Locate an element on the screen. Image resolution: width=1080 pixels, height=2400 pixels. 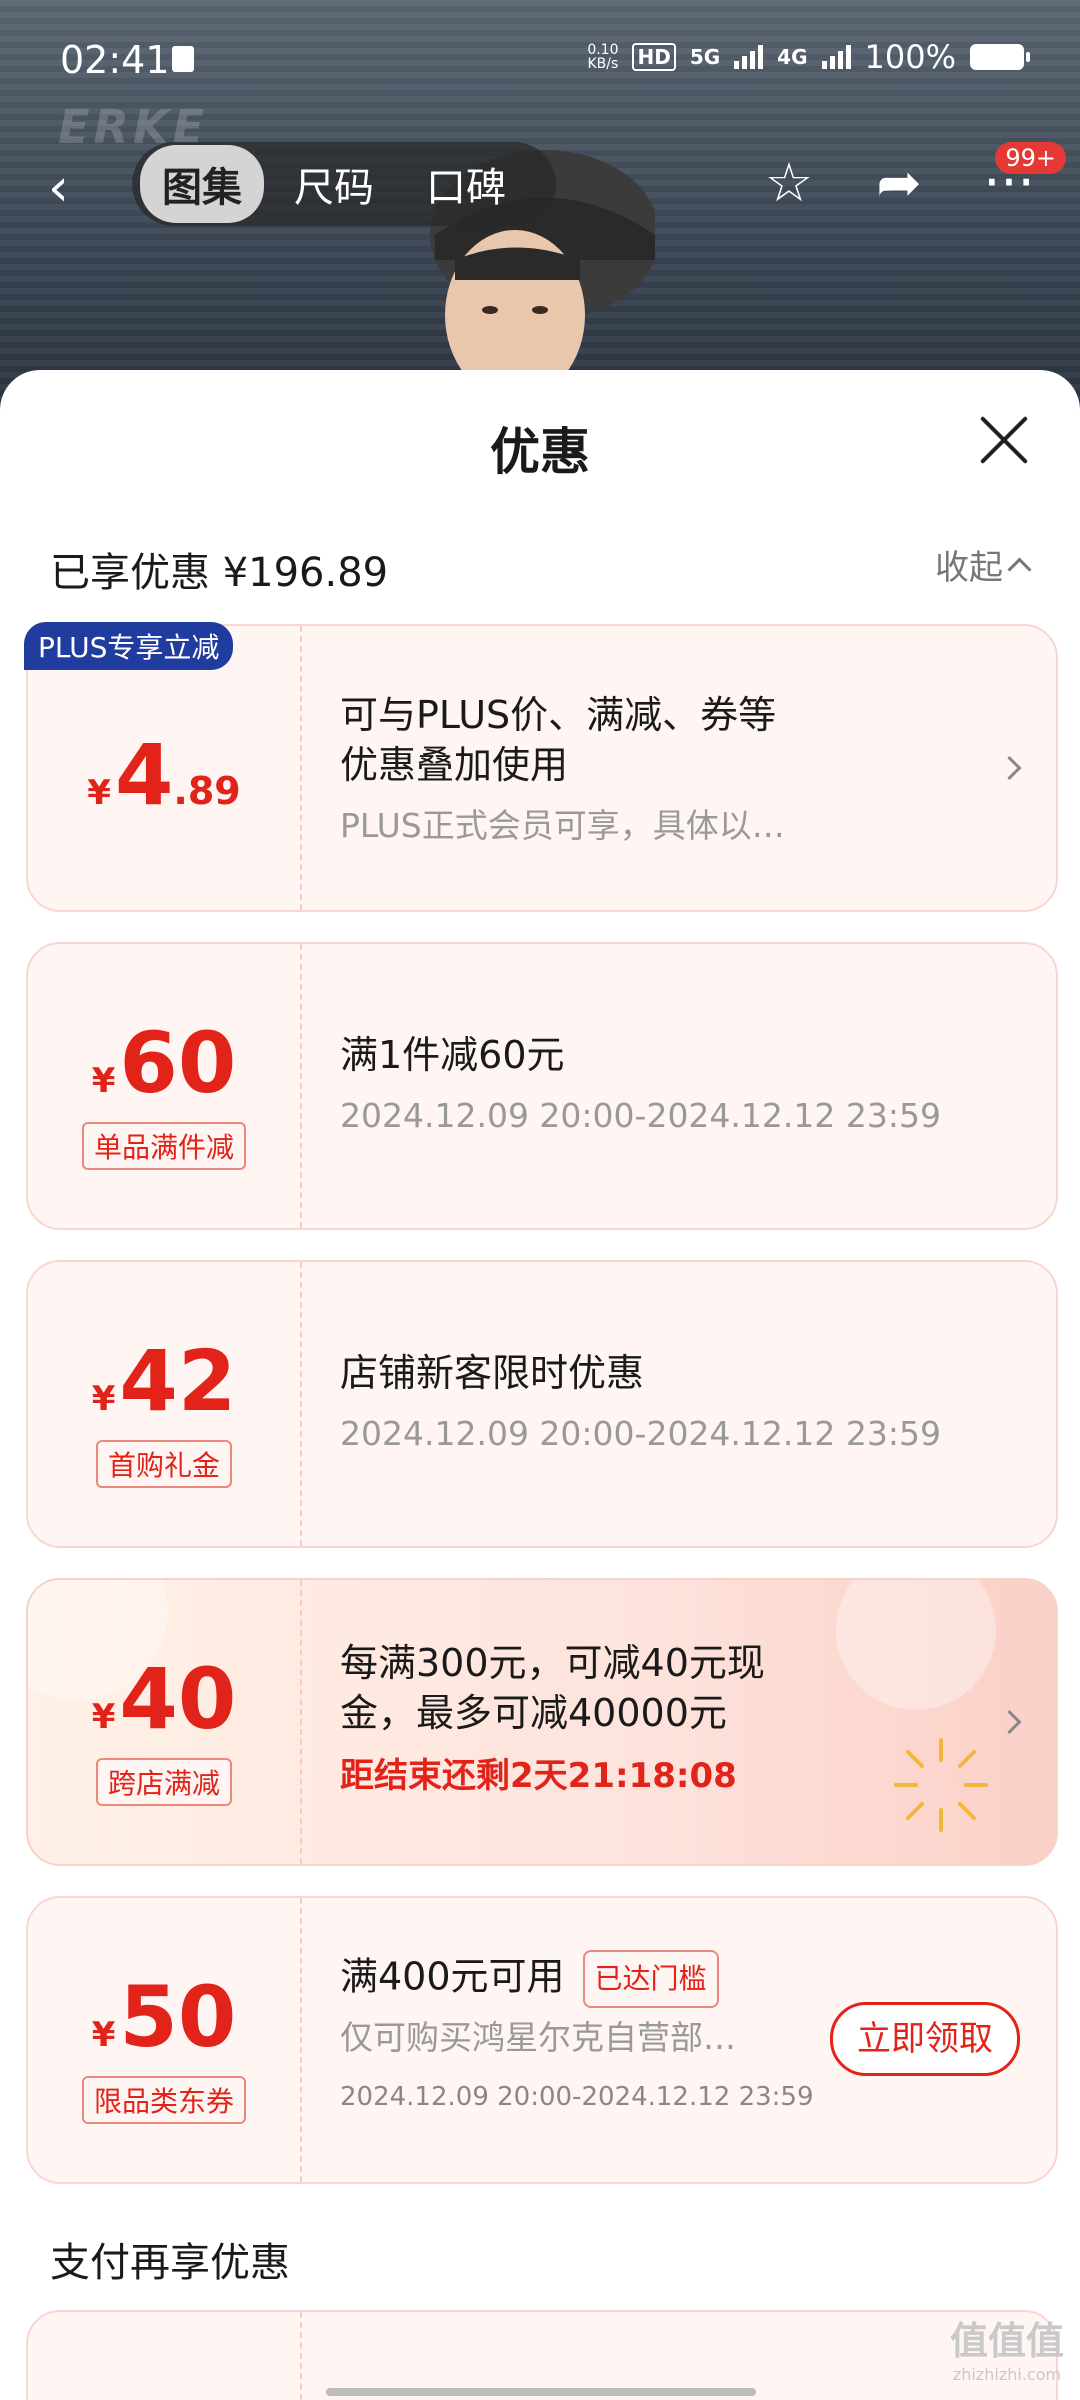
battery-percent: 100% is located at coordinates (910, 57).